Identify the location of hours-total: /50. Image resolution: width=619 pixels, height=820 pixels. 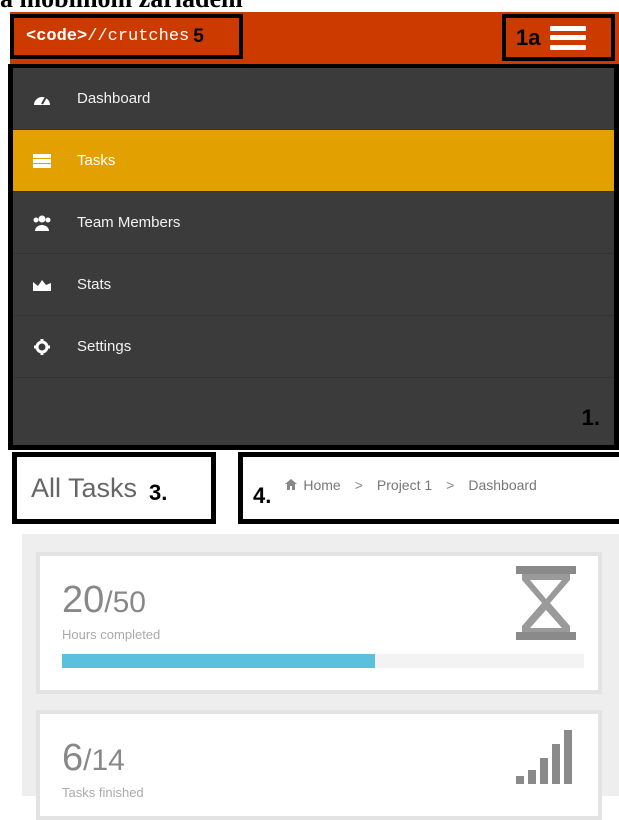
(125, 602).